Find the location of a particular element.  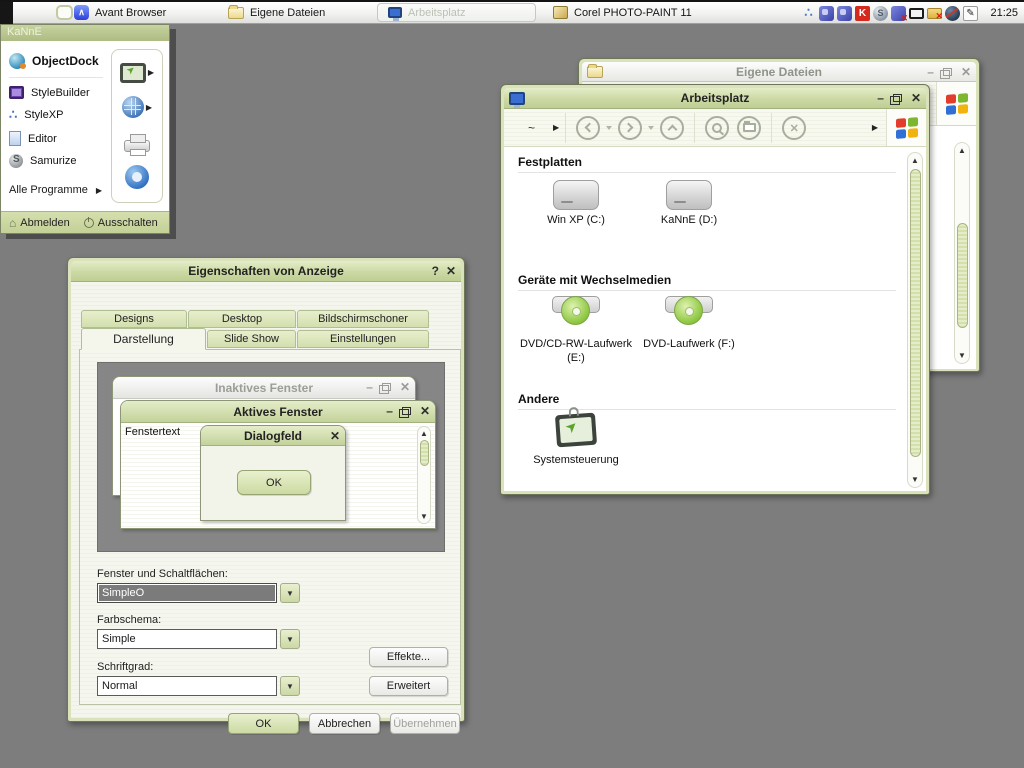

shutdown-button: Ausschalten is located at coordinates (120, 222).